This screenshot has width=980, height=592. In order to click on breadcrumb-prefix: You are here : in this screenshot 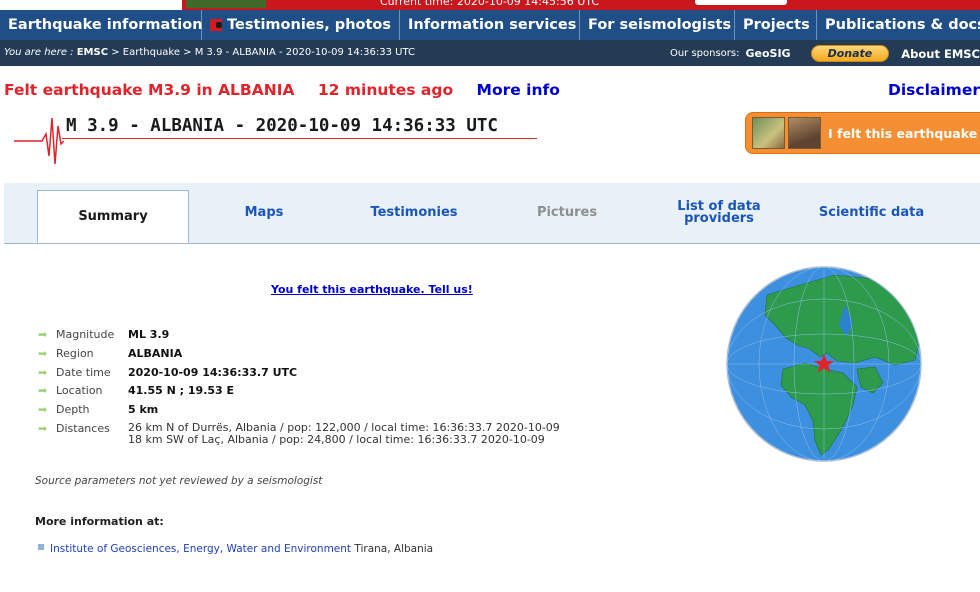, I will do `click(39, 52)`.